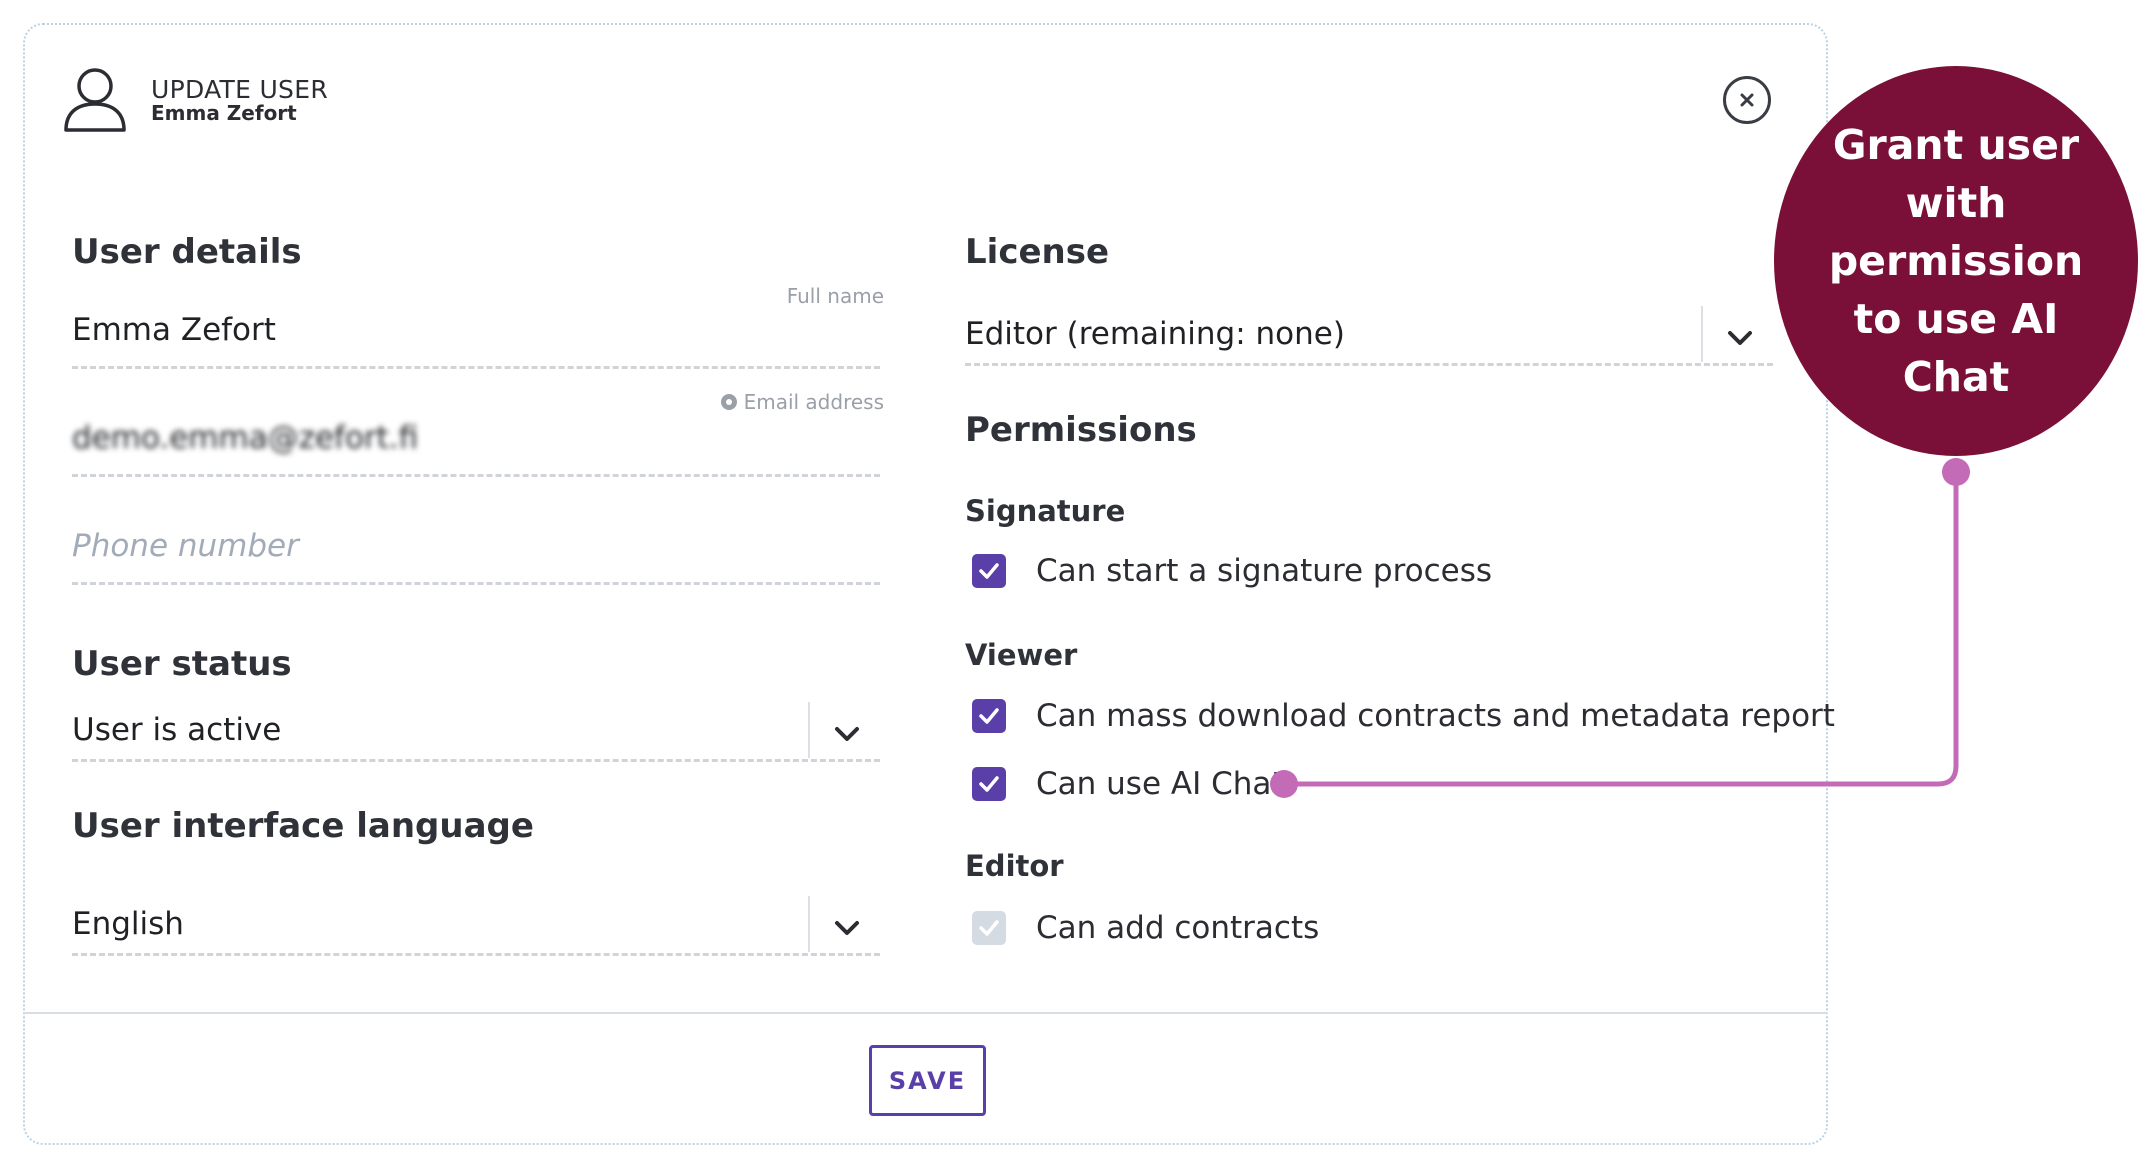  Describe the element at coordinates (476, 448) in the screenshot. I see `email-field: demo.emma@zefort.fi` at that location.